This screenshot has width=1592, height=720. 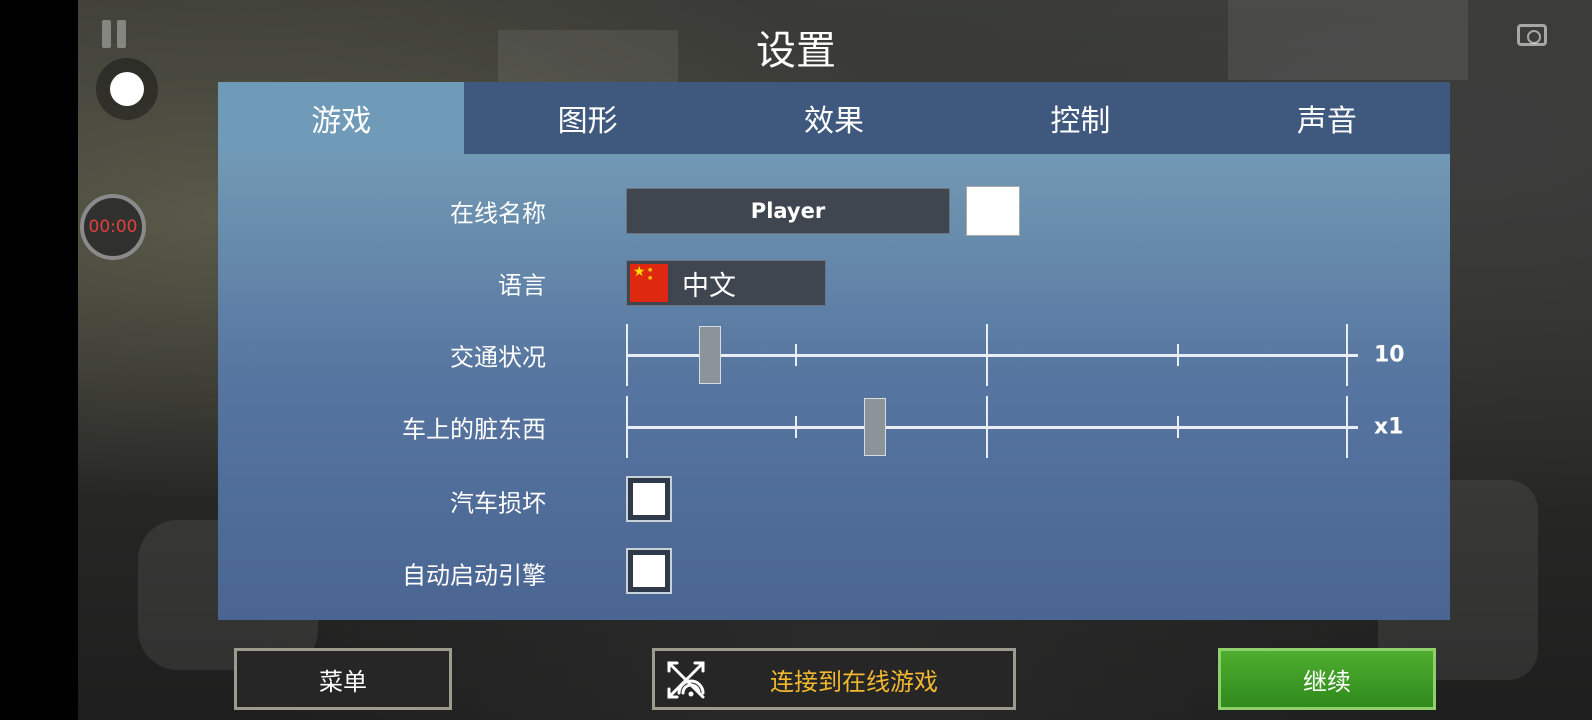 I want to click on language-label: 语言, so click(x=522, y=285).